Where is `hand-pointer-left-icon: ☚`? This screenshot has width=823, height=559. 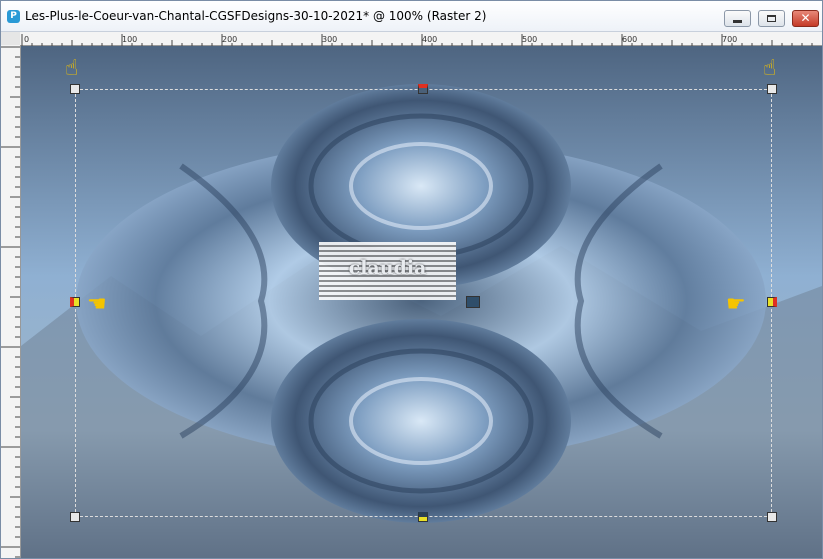
hand-pointer-left-icon: ☚ is located at coordinates (97, 304).